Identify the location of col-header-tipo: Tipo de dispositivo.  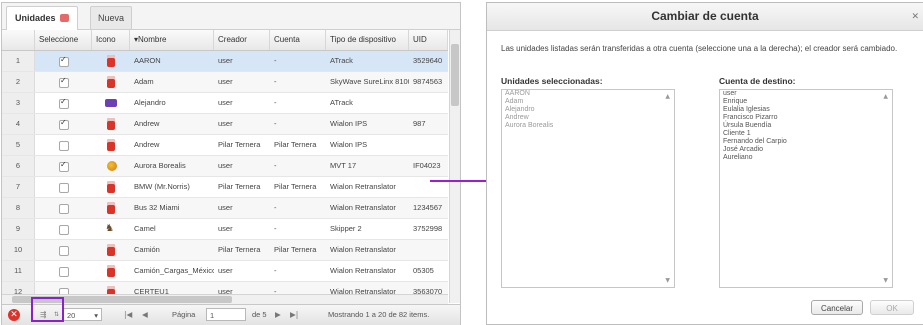
(367, 40).